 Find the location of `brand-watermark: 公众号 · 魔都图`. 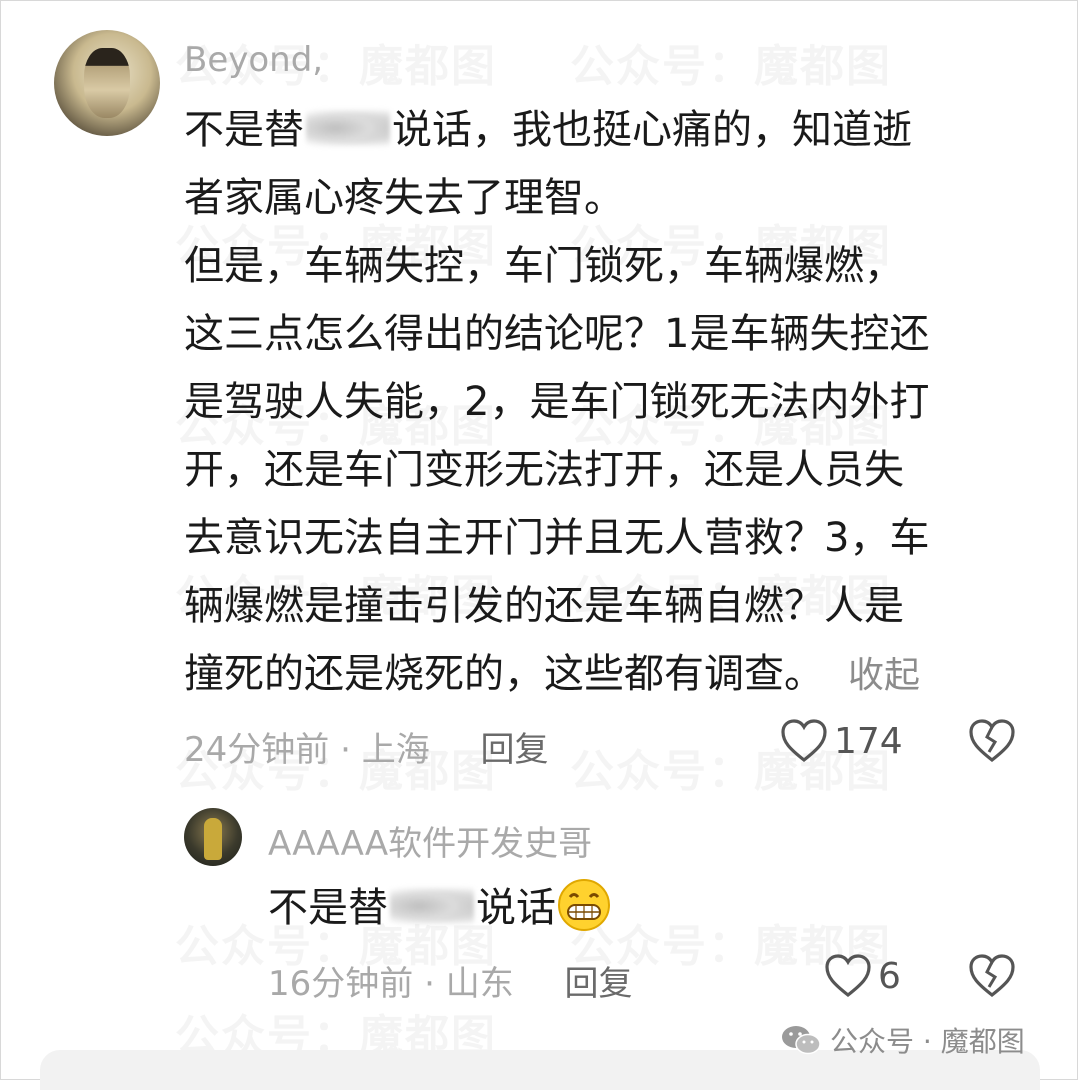

brand-watermark: 公众号 · 魔都图 is located at coordinates (902, 1040).